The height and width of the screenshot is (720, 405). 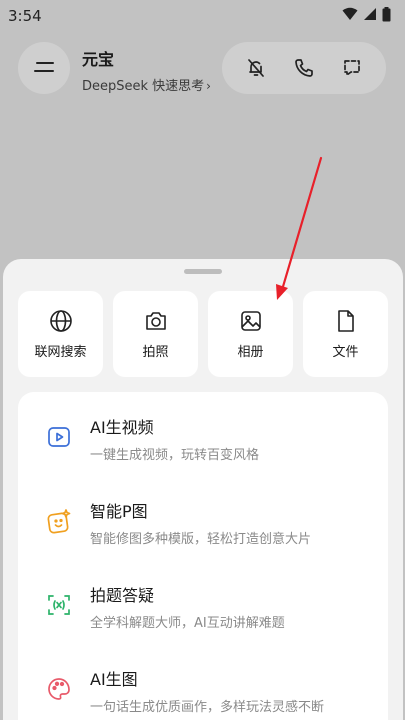 What do you see at coordinates (59, 521) in the screenshot?
I see `photo-edit-icon` at bounding box center [59, 521].